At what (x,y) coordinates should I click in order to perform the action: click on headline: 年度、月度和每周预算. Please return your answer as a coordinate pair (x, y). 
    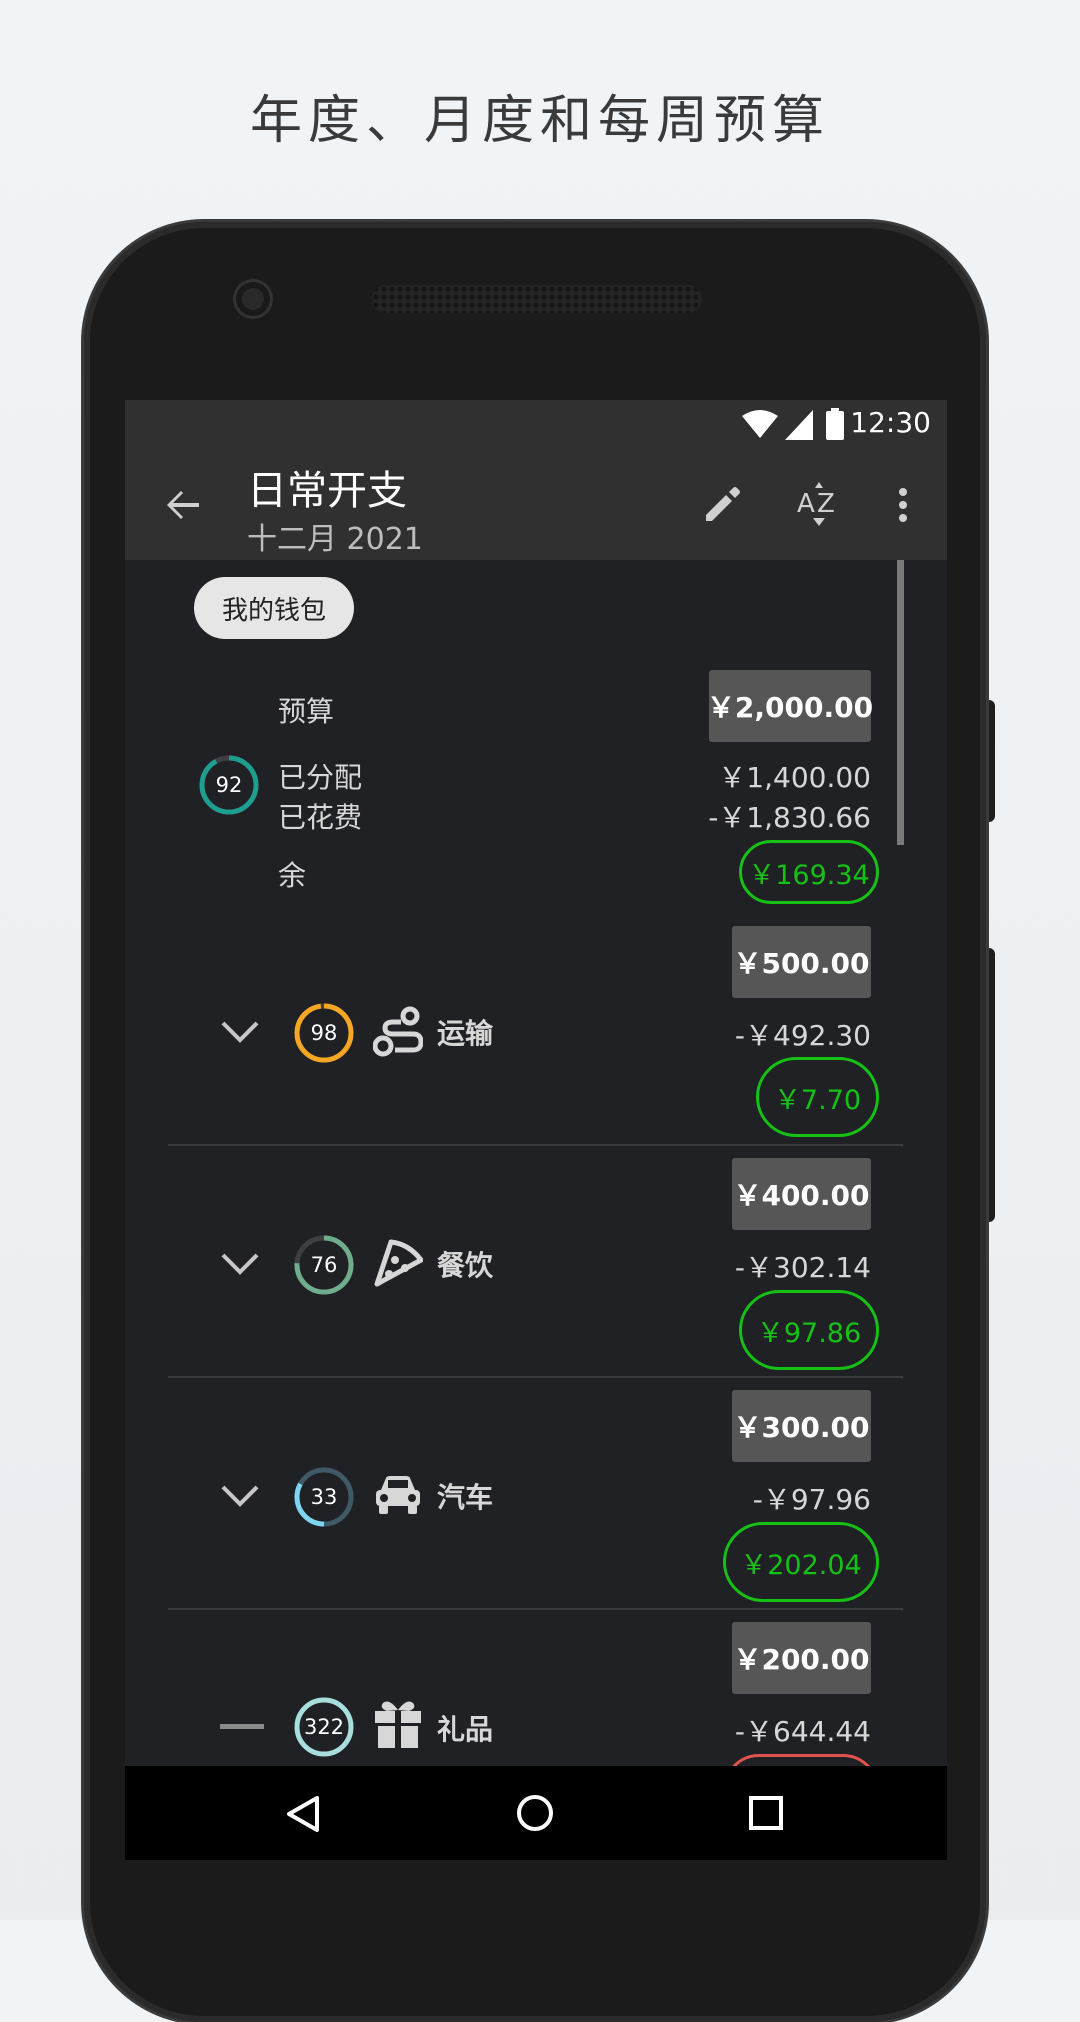
    Looking at the image, I should click on (539, 121).